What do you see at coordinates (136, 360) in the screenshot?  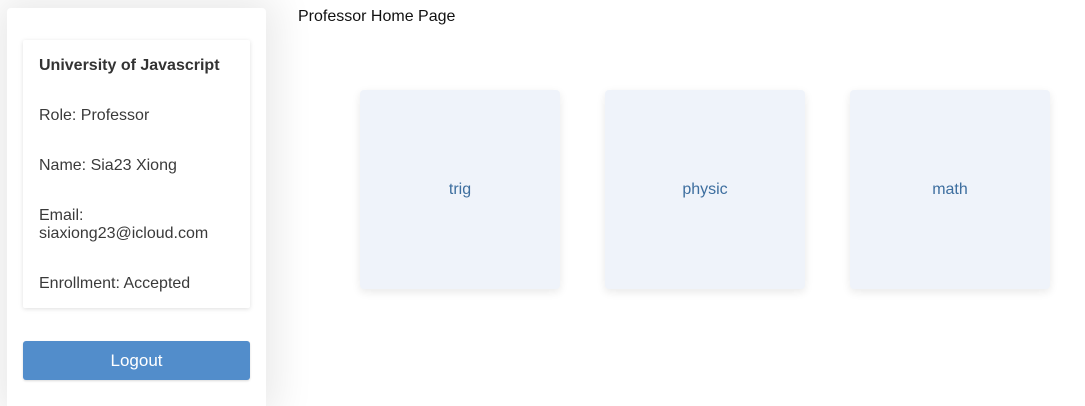 I see `logout-button: Logout` at bounding box center [136, 360].